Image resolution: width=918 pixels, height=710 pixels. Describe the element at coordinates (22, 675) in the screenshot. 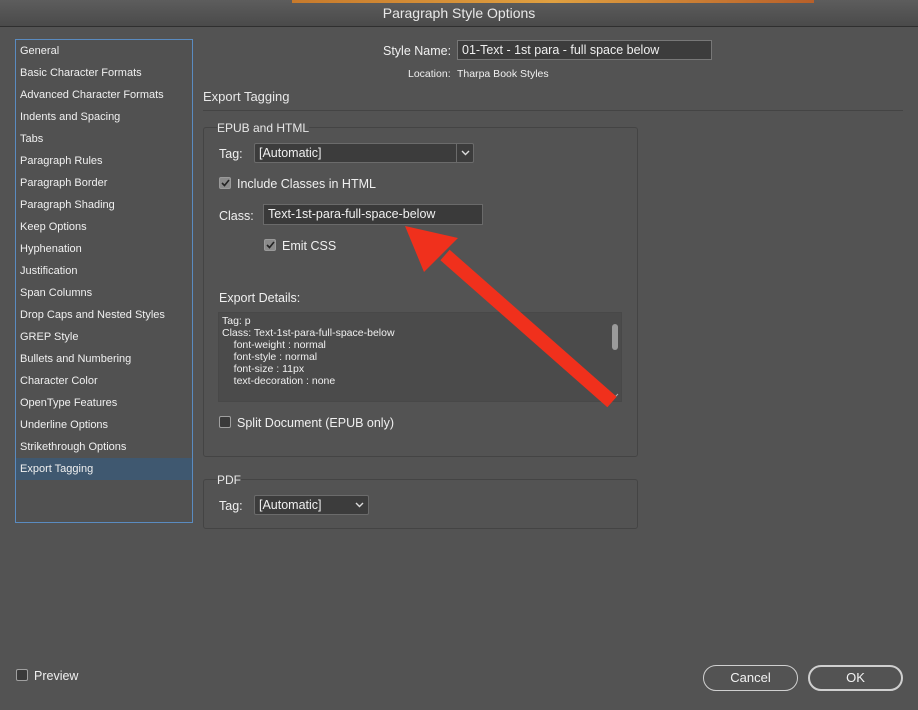

I see `preview-checkbox` at that location.